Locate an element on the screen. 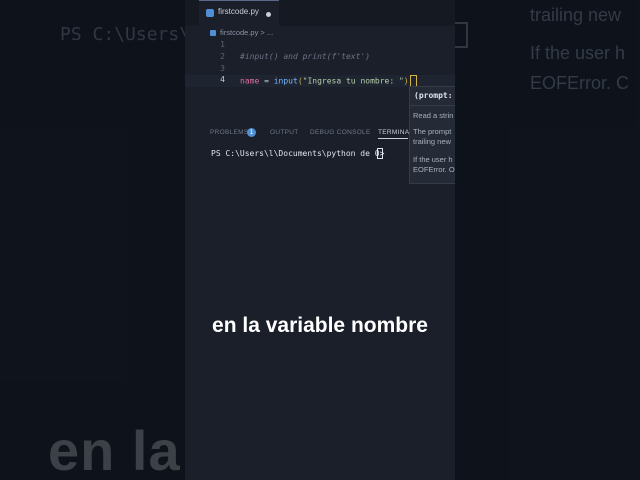 The width and height of the screenshot is (640, 480). variable-token: name is located at coordinates (250, 81).